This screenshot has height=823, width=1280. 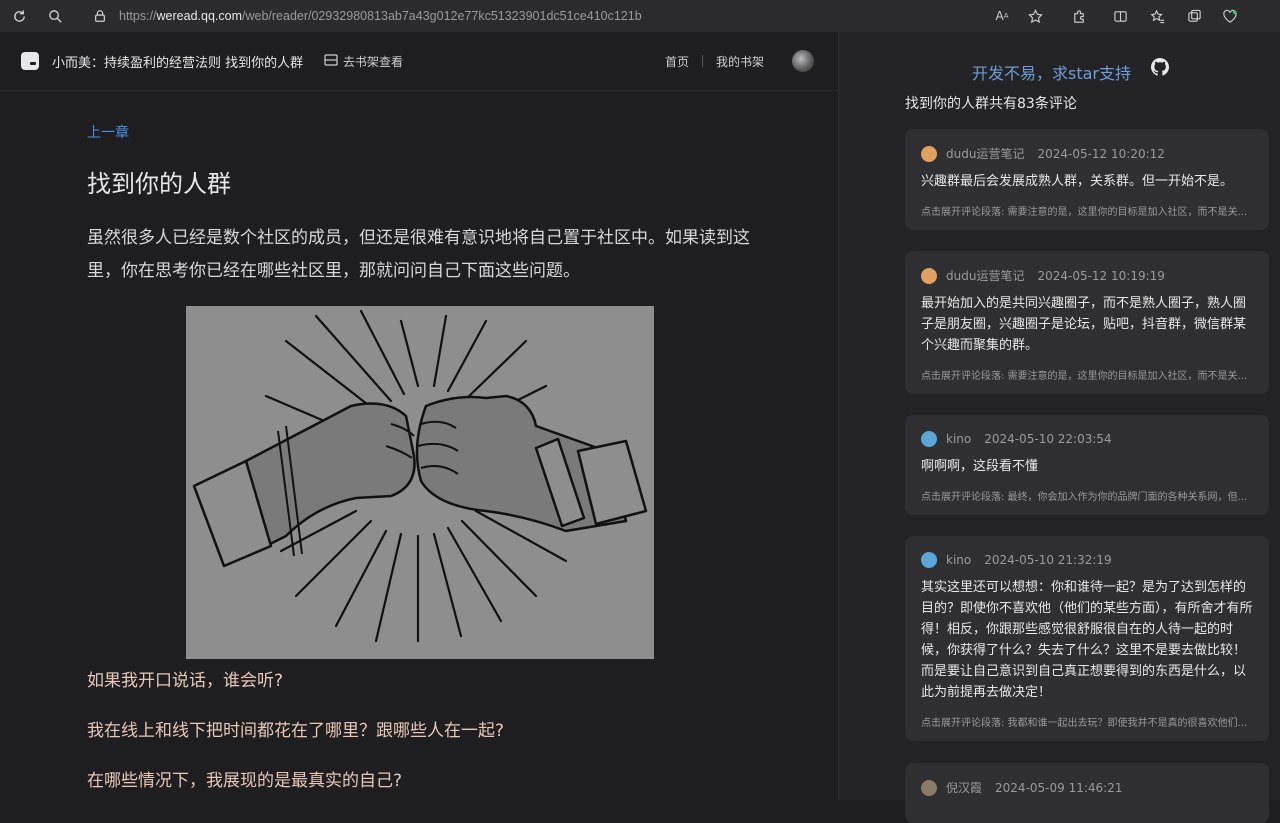 What do you see at coordinates (1101, 275) in the screenshot?
I see `comment-time: 2024-05-12 10:19:19` at bounding box center [1101, 275].